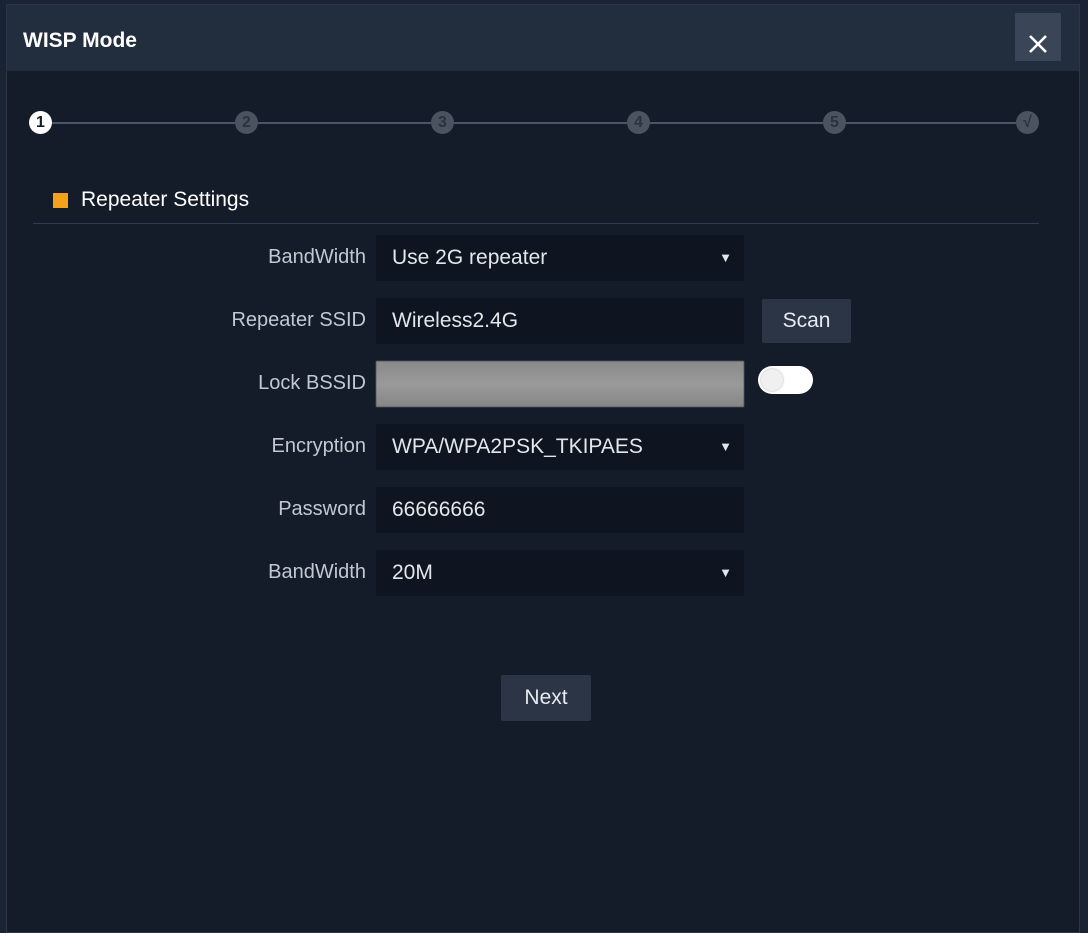 Image resolution: width=1088 pixels, height=933 pixels. I want to click on band-select-value: Use 2G repeater, so click(470, 257).